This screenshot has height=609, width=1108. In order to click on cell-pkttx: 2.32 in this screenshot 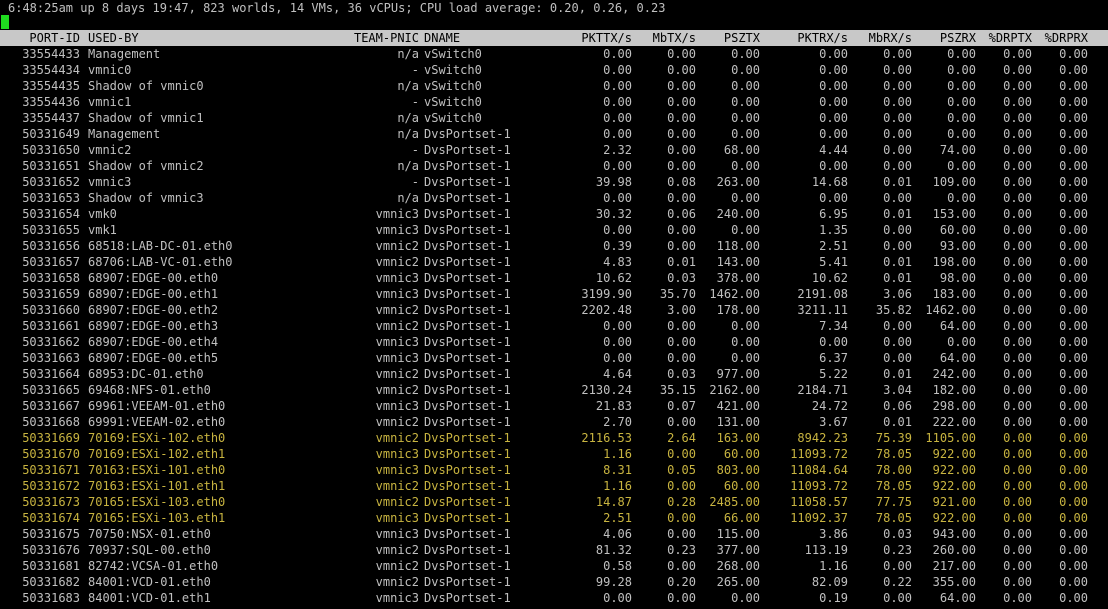, I will do `click(617, 150)`.